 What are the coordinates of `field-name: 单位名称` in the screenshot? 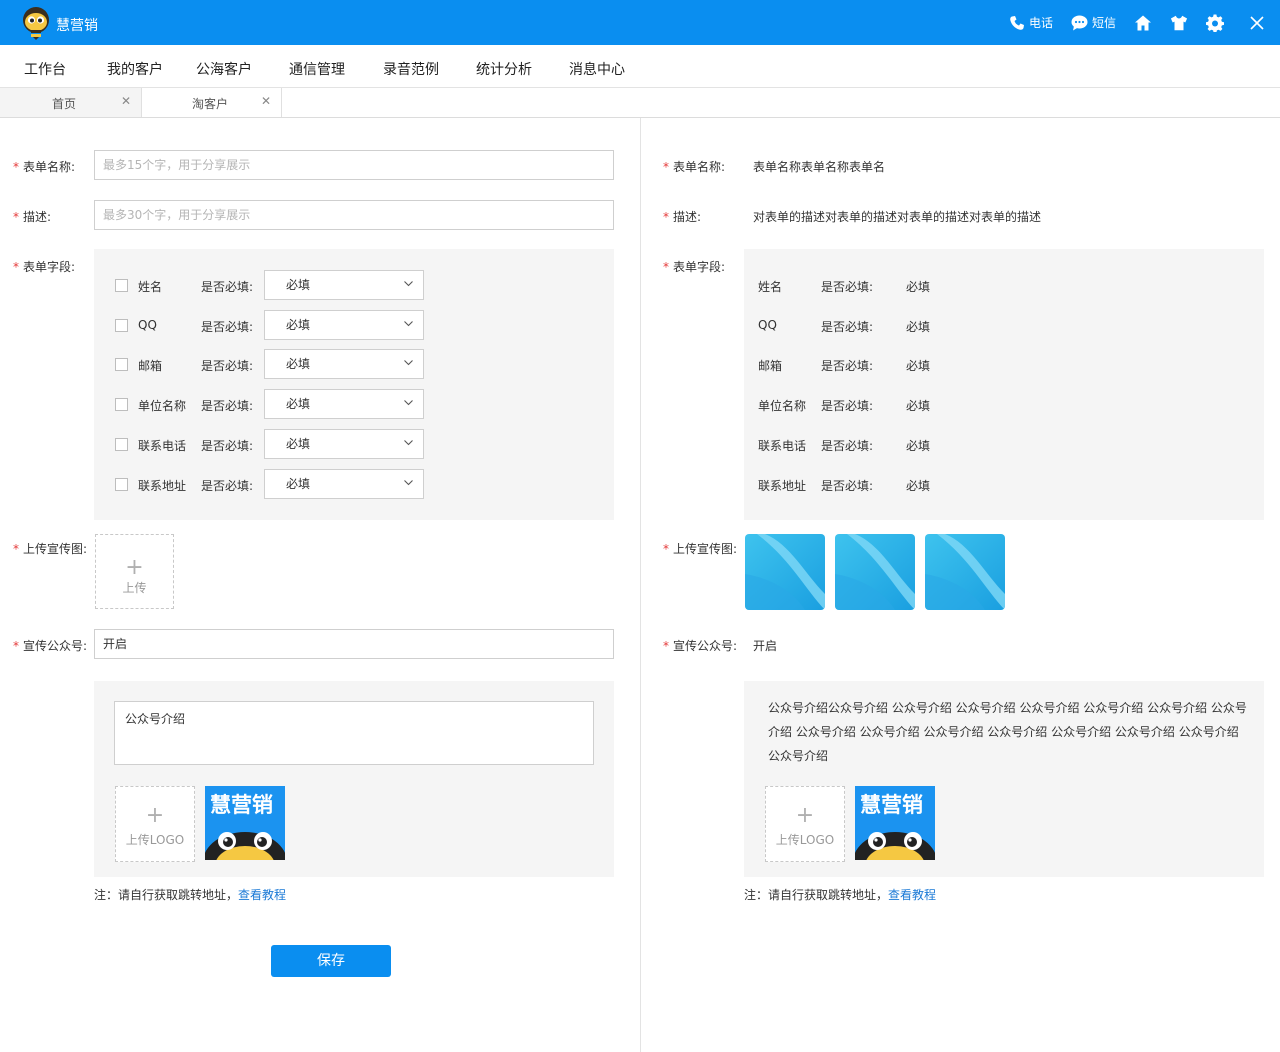 It's located at (782, 406).